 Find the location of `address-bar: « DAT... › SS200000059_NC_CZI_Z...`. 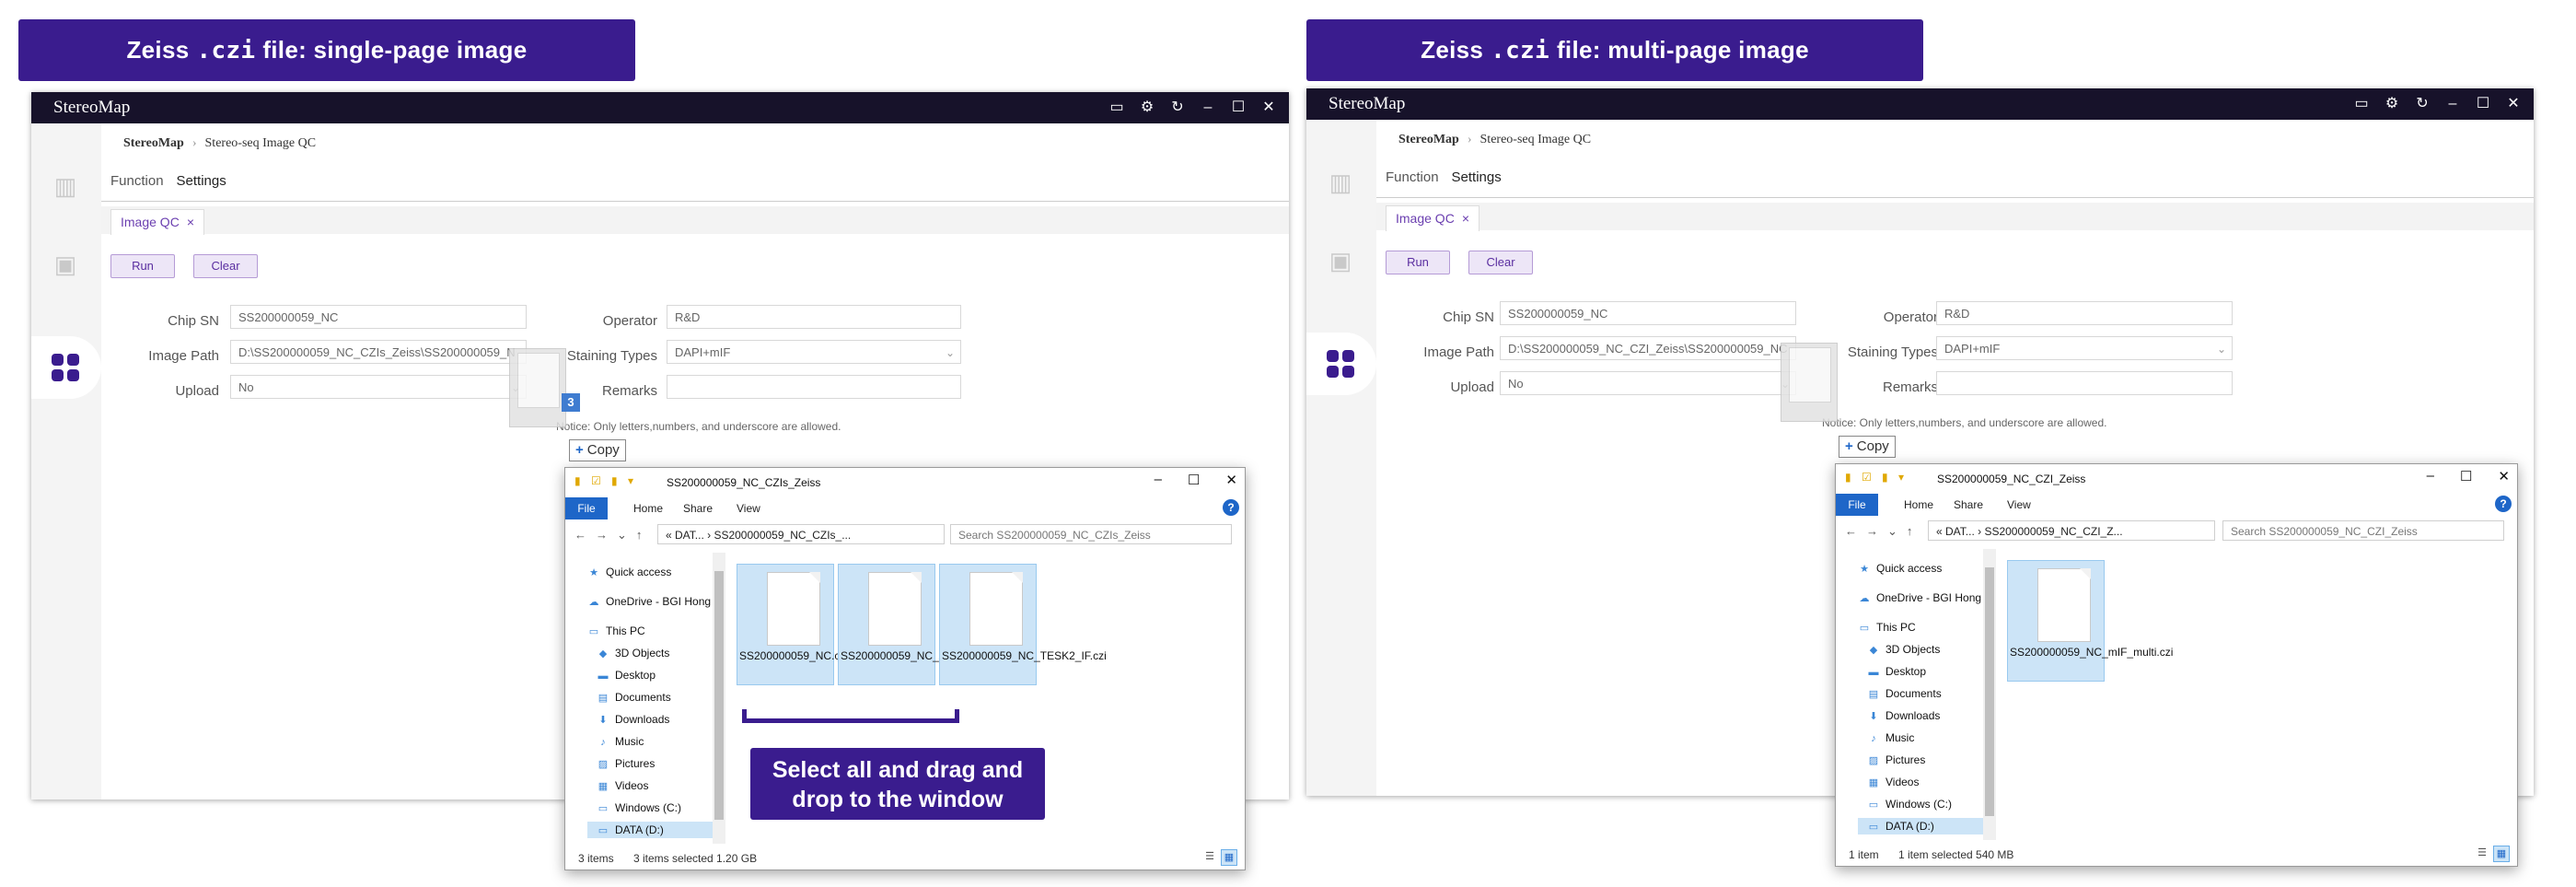

address-bar: « DAT... › SS200000059_NC_CZI_Z... is located at coordinates (2071, 531).